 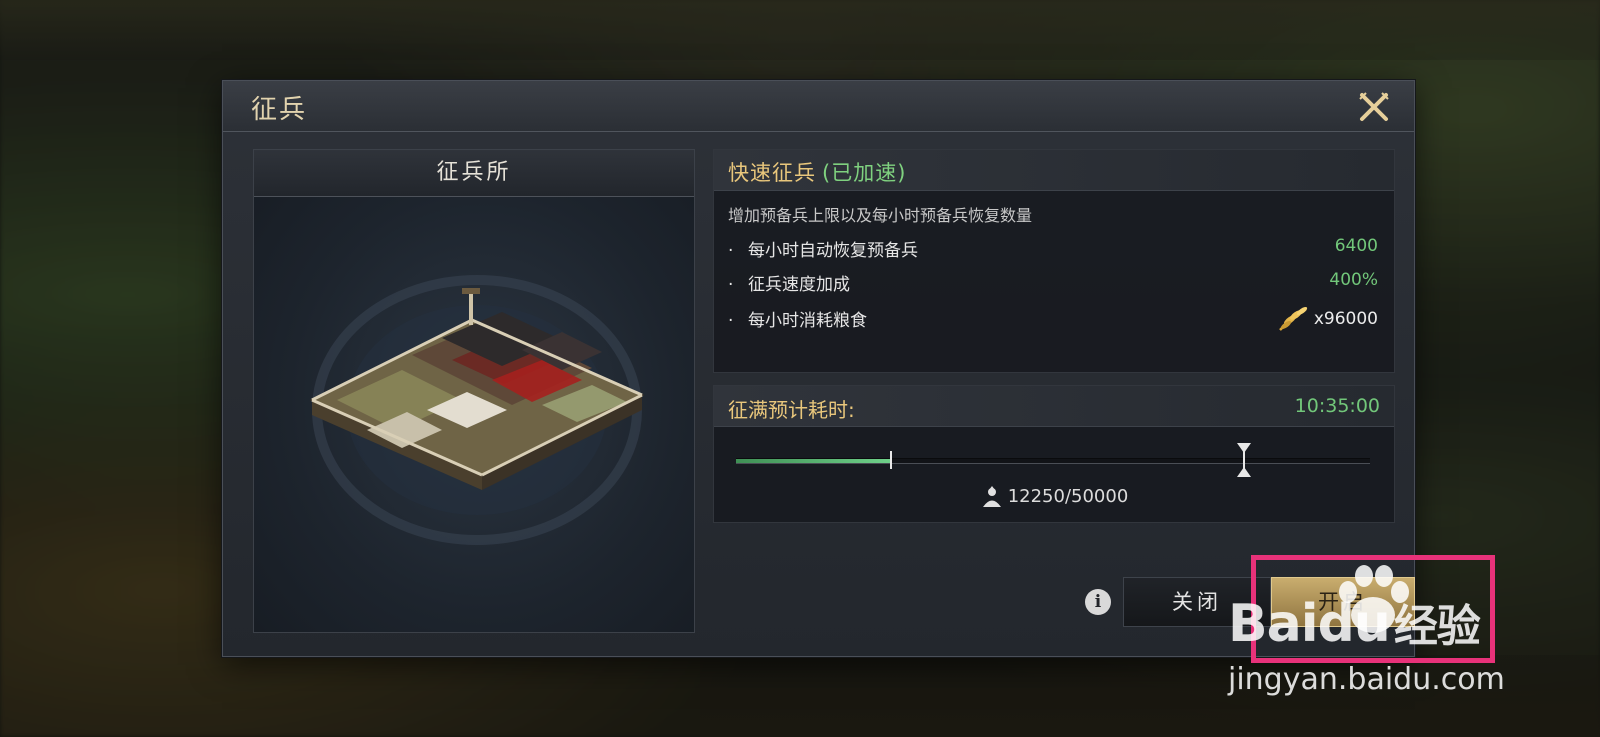 I want to click on stat-label: 征兵速度加成, so click(x=799, y=285).